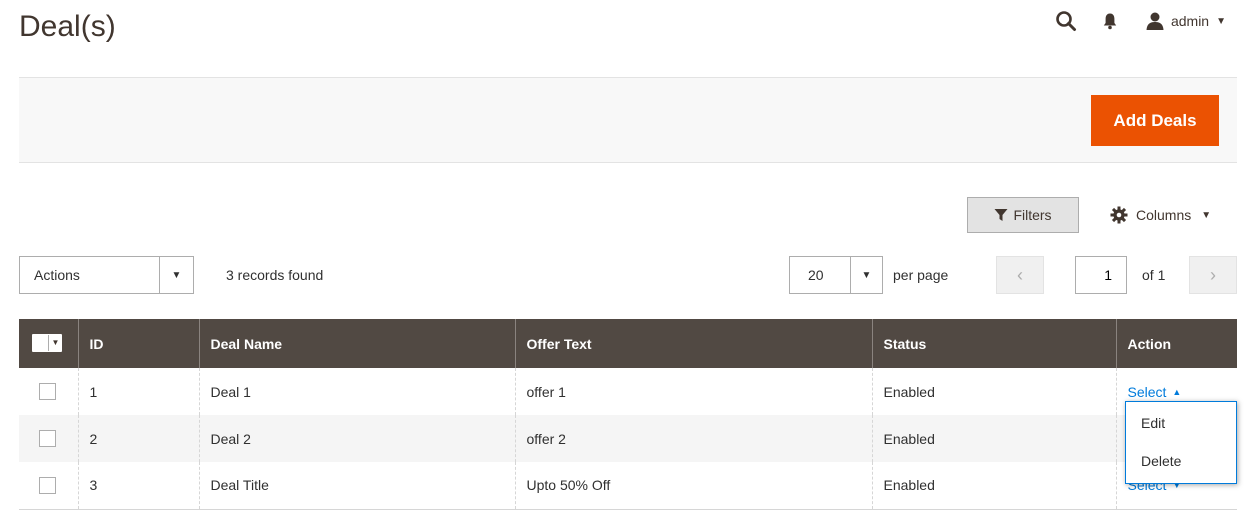 This screenshot has width=1256, height=514. I want to click on cell-deal-name: Deal Title, so click(356, 486).